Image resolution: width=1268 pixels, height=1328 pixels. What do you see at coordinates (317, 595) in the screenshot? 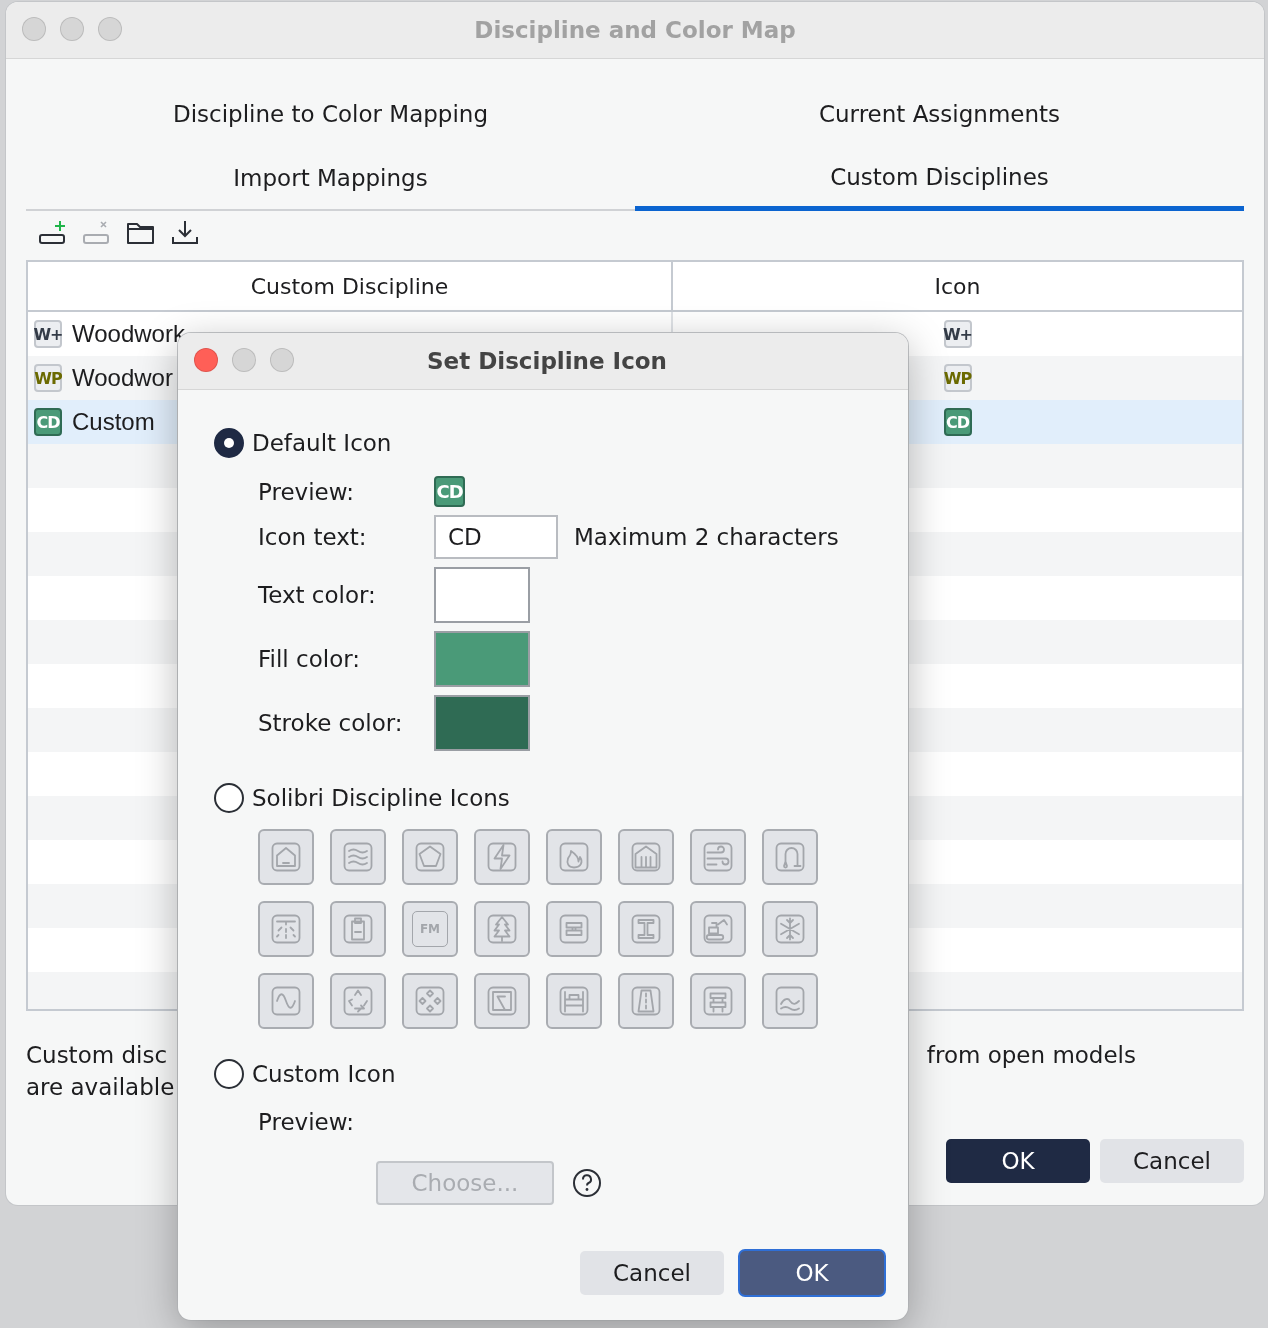
I see `field-label: Text color:` at bounding box center [317, 595].